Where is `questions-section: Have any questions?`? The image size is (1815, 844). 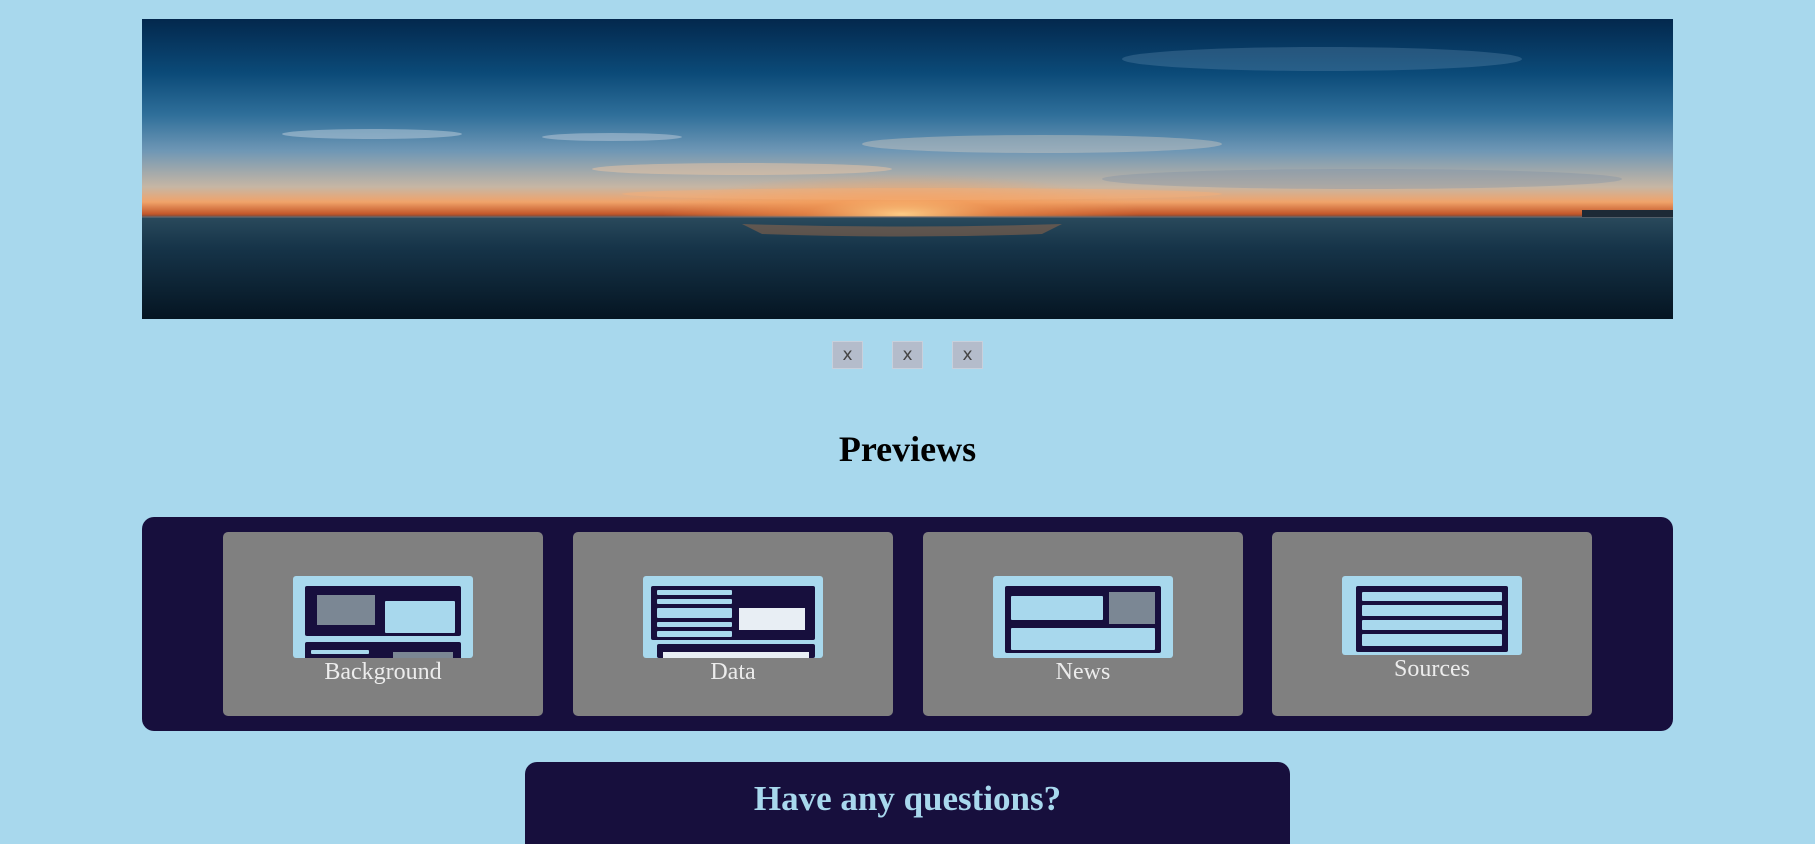
questions-section: Have any questions? is located at coordinates (907, 803).